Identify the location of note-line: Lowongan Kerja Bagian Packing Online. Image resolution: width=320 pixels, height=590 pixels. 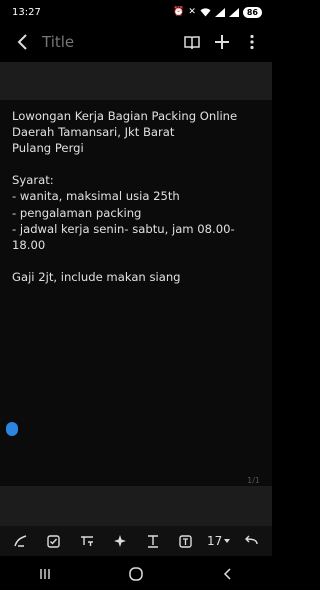
(125, 116).